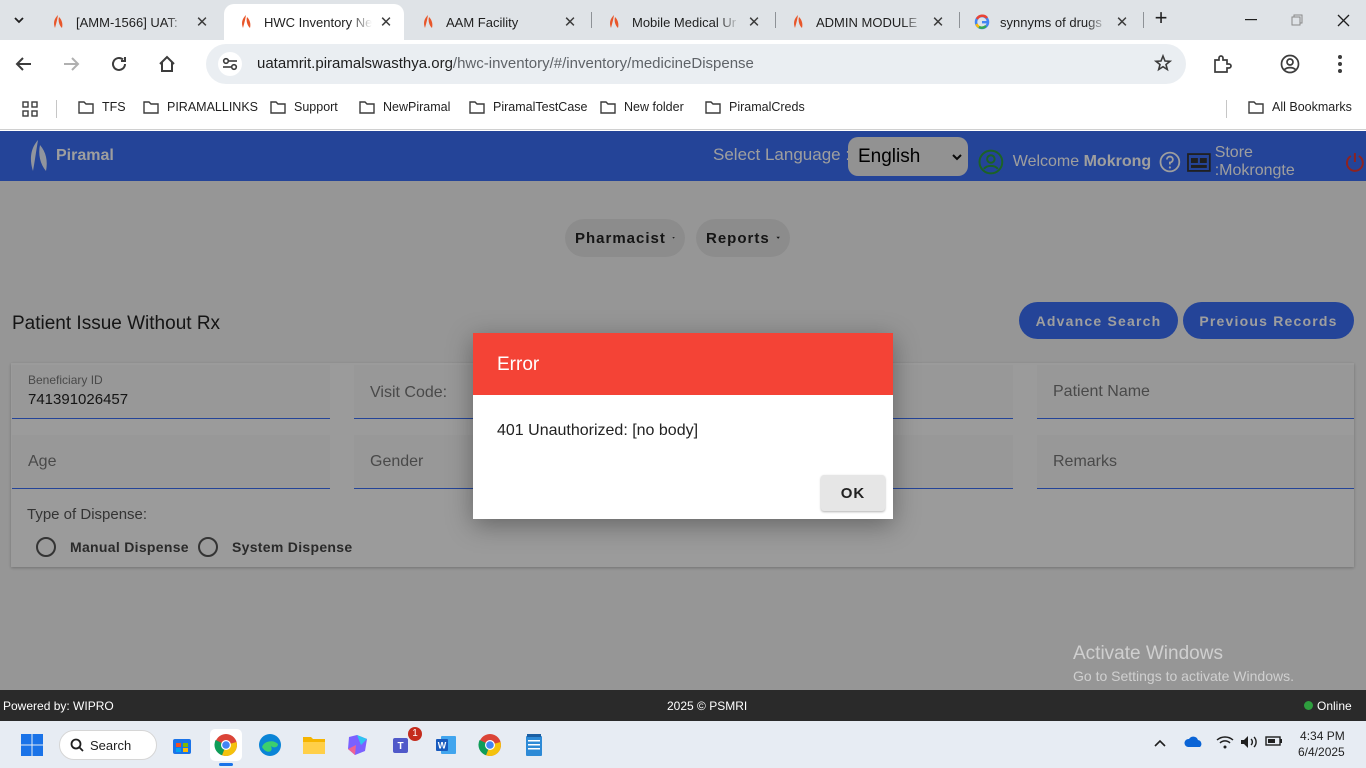 This screenshot has height=768, width=1366. Describe the element at coordinates (355, 63) in the screenshot. I see `url-domain: uatamrit.piramalswasthya.org` at that location.